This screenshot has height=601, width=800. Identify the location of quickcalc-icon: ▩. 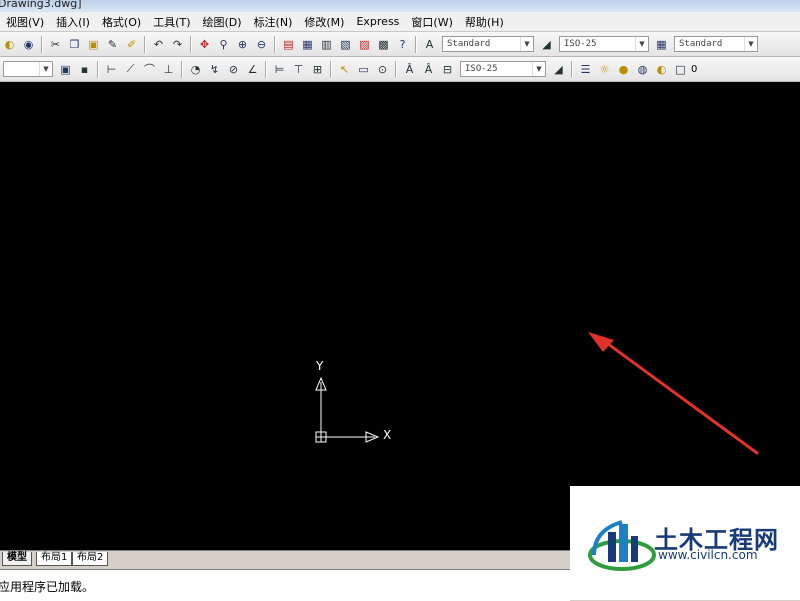
(383, 44).